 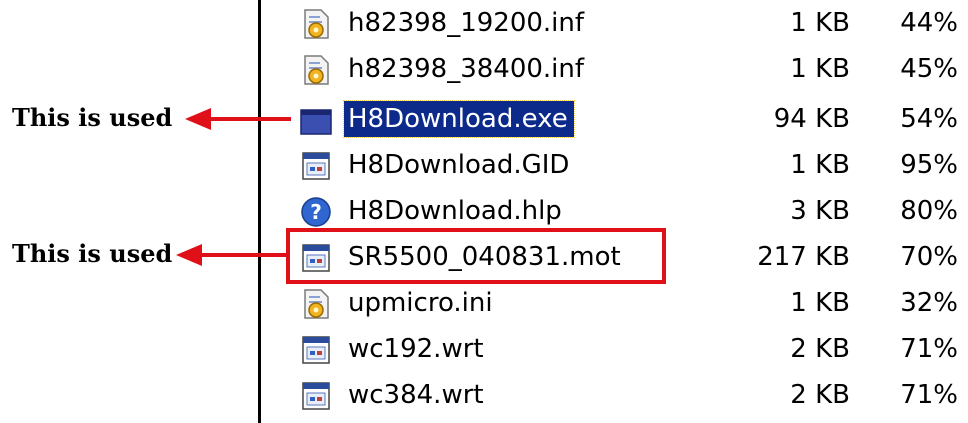 I want to click on file-row: upmicro.ini 1 KB 32%, so click(x=617, y=303).